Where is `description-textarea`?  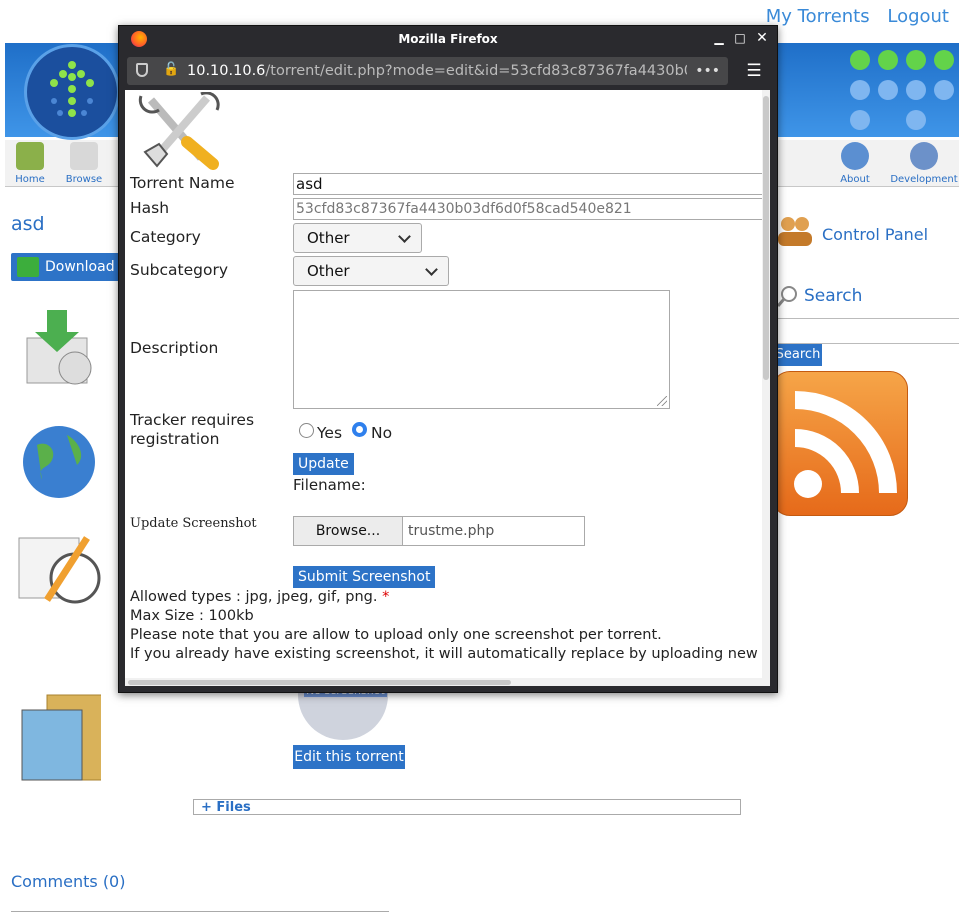
description-textarea is located at coordinates (481, 349).